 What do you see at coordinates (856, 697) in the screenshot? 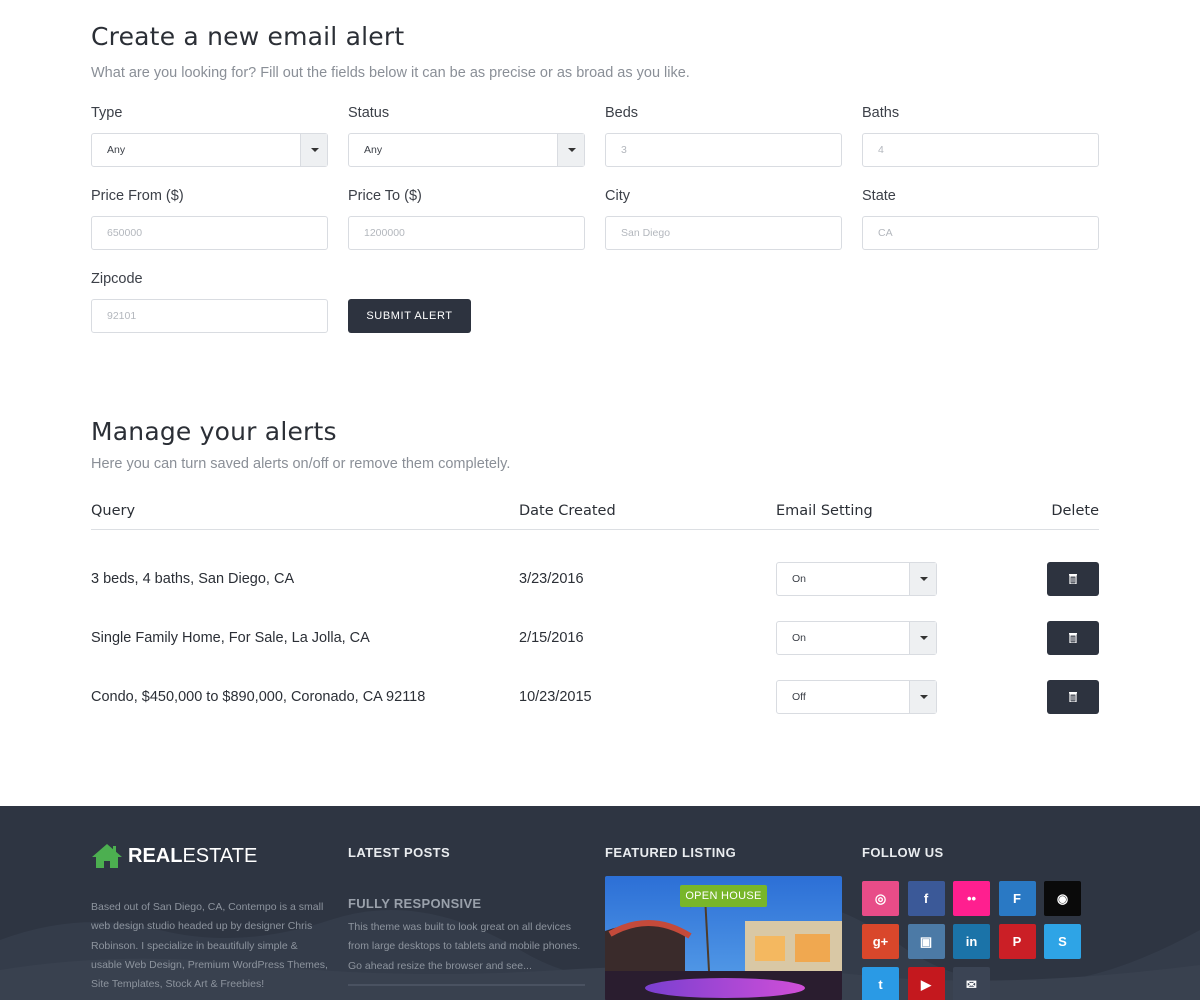
I see `email-setting-select: Off` at bounding box center [856, 697].